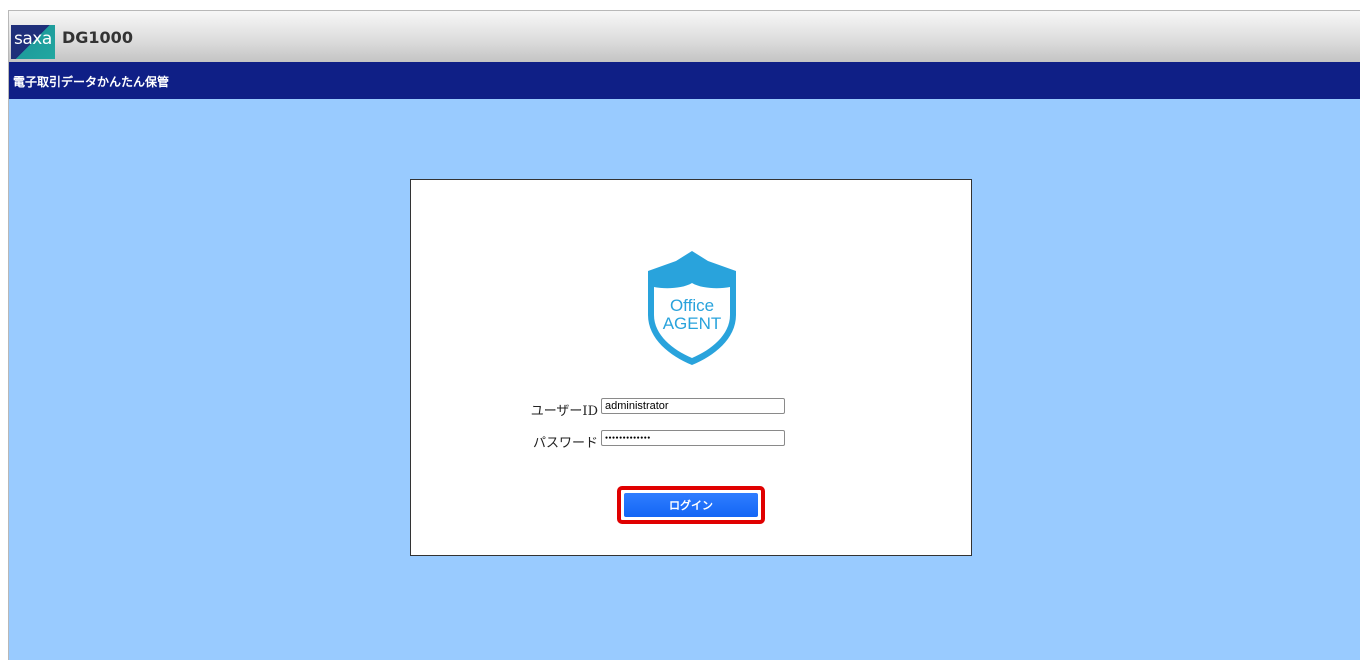 Image resolution: width=1360 pixels, height=660 pixels. Describe the element at coordinates (565, 443) in the screenshot. I see `password-label: パスワード` at that location.